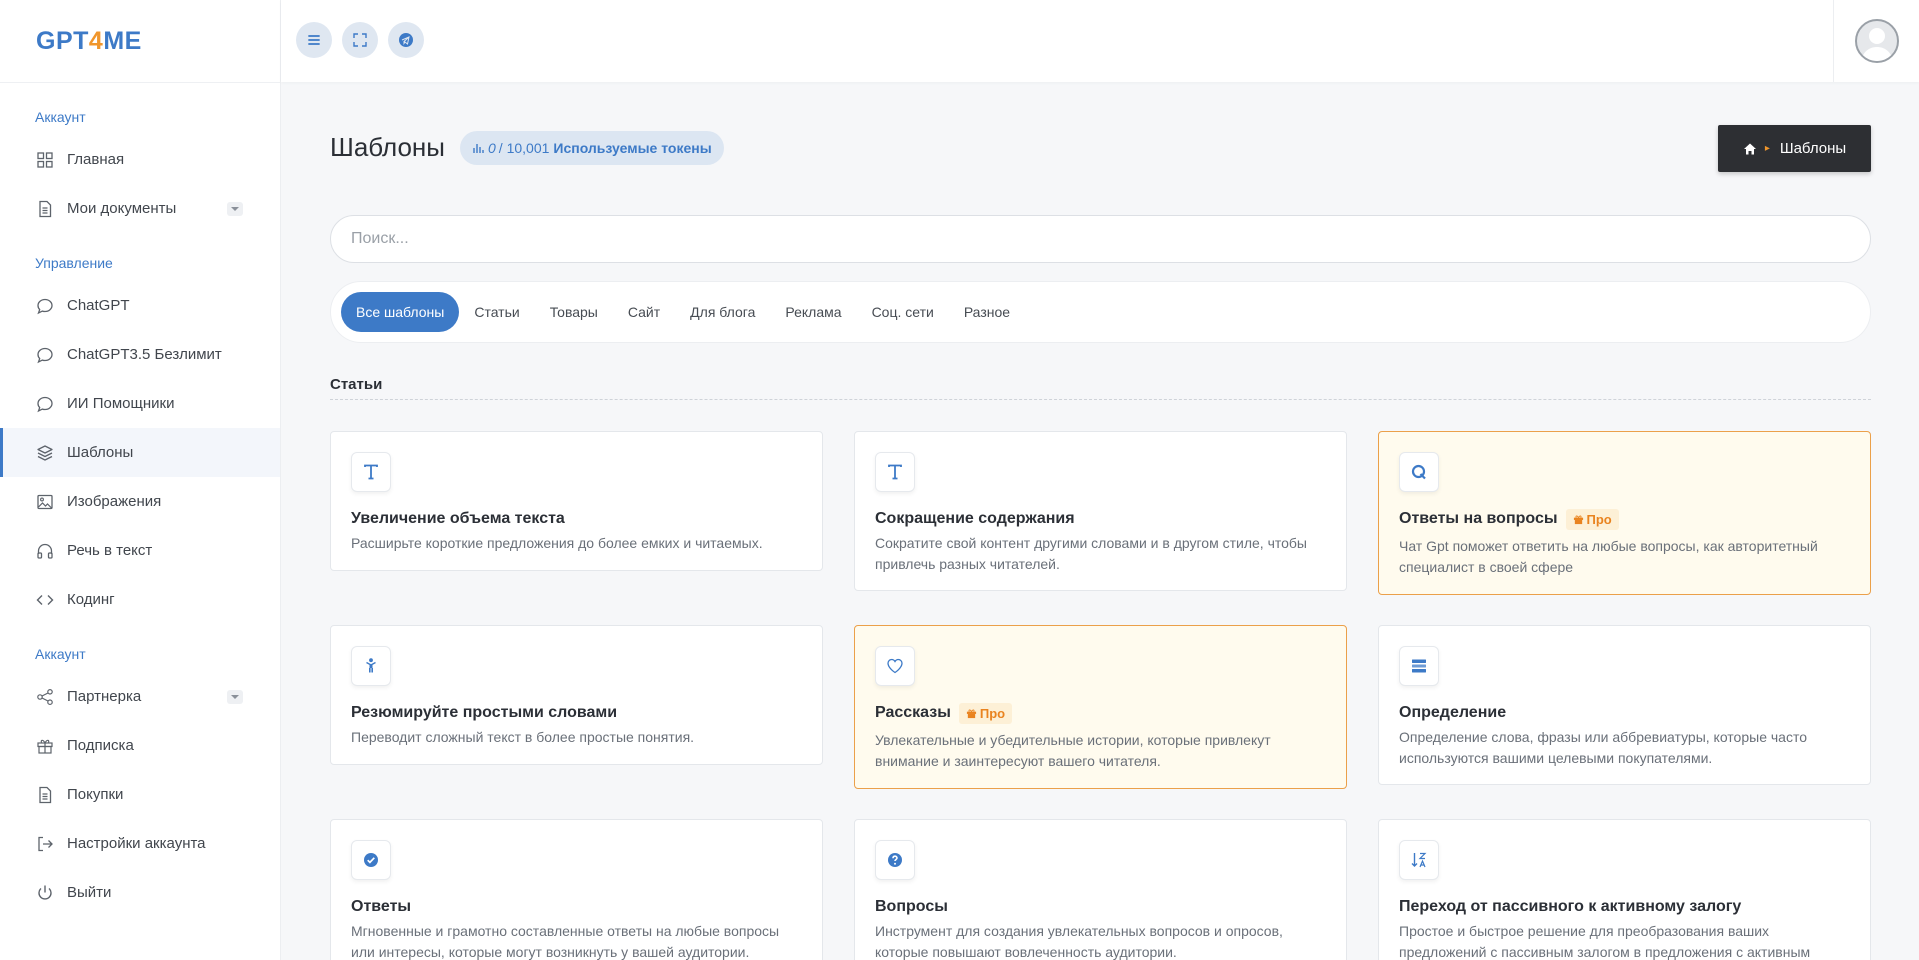 The width and height of the screenshot is (1919, 960). I want to click on fullscreen-icon, so click(360, 40).